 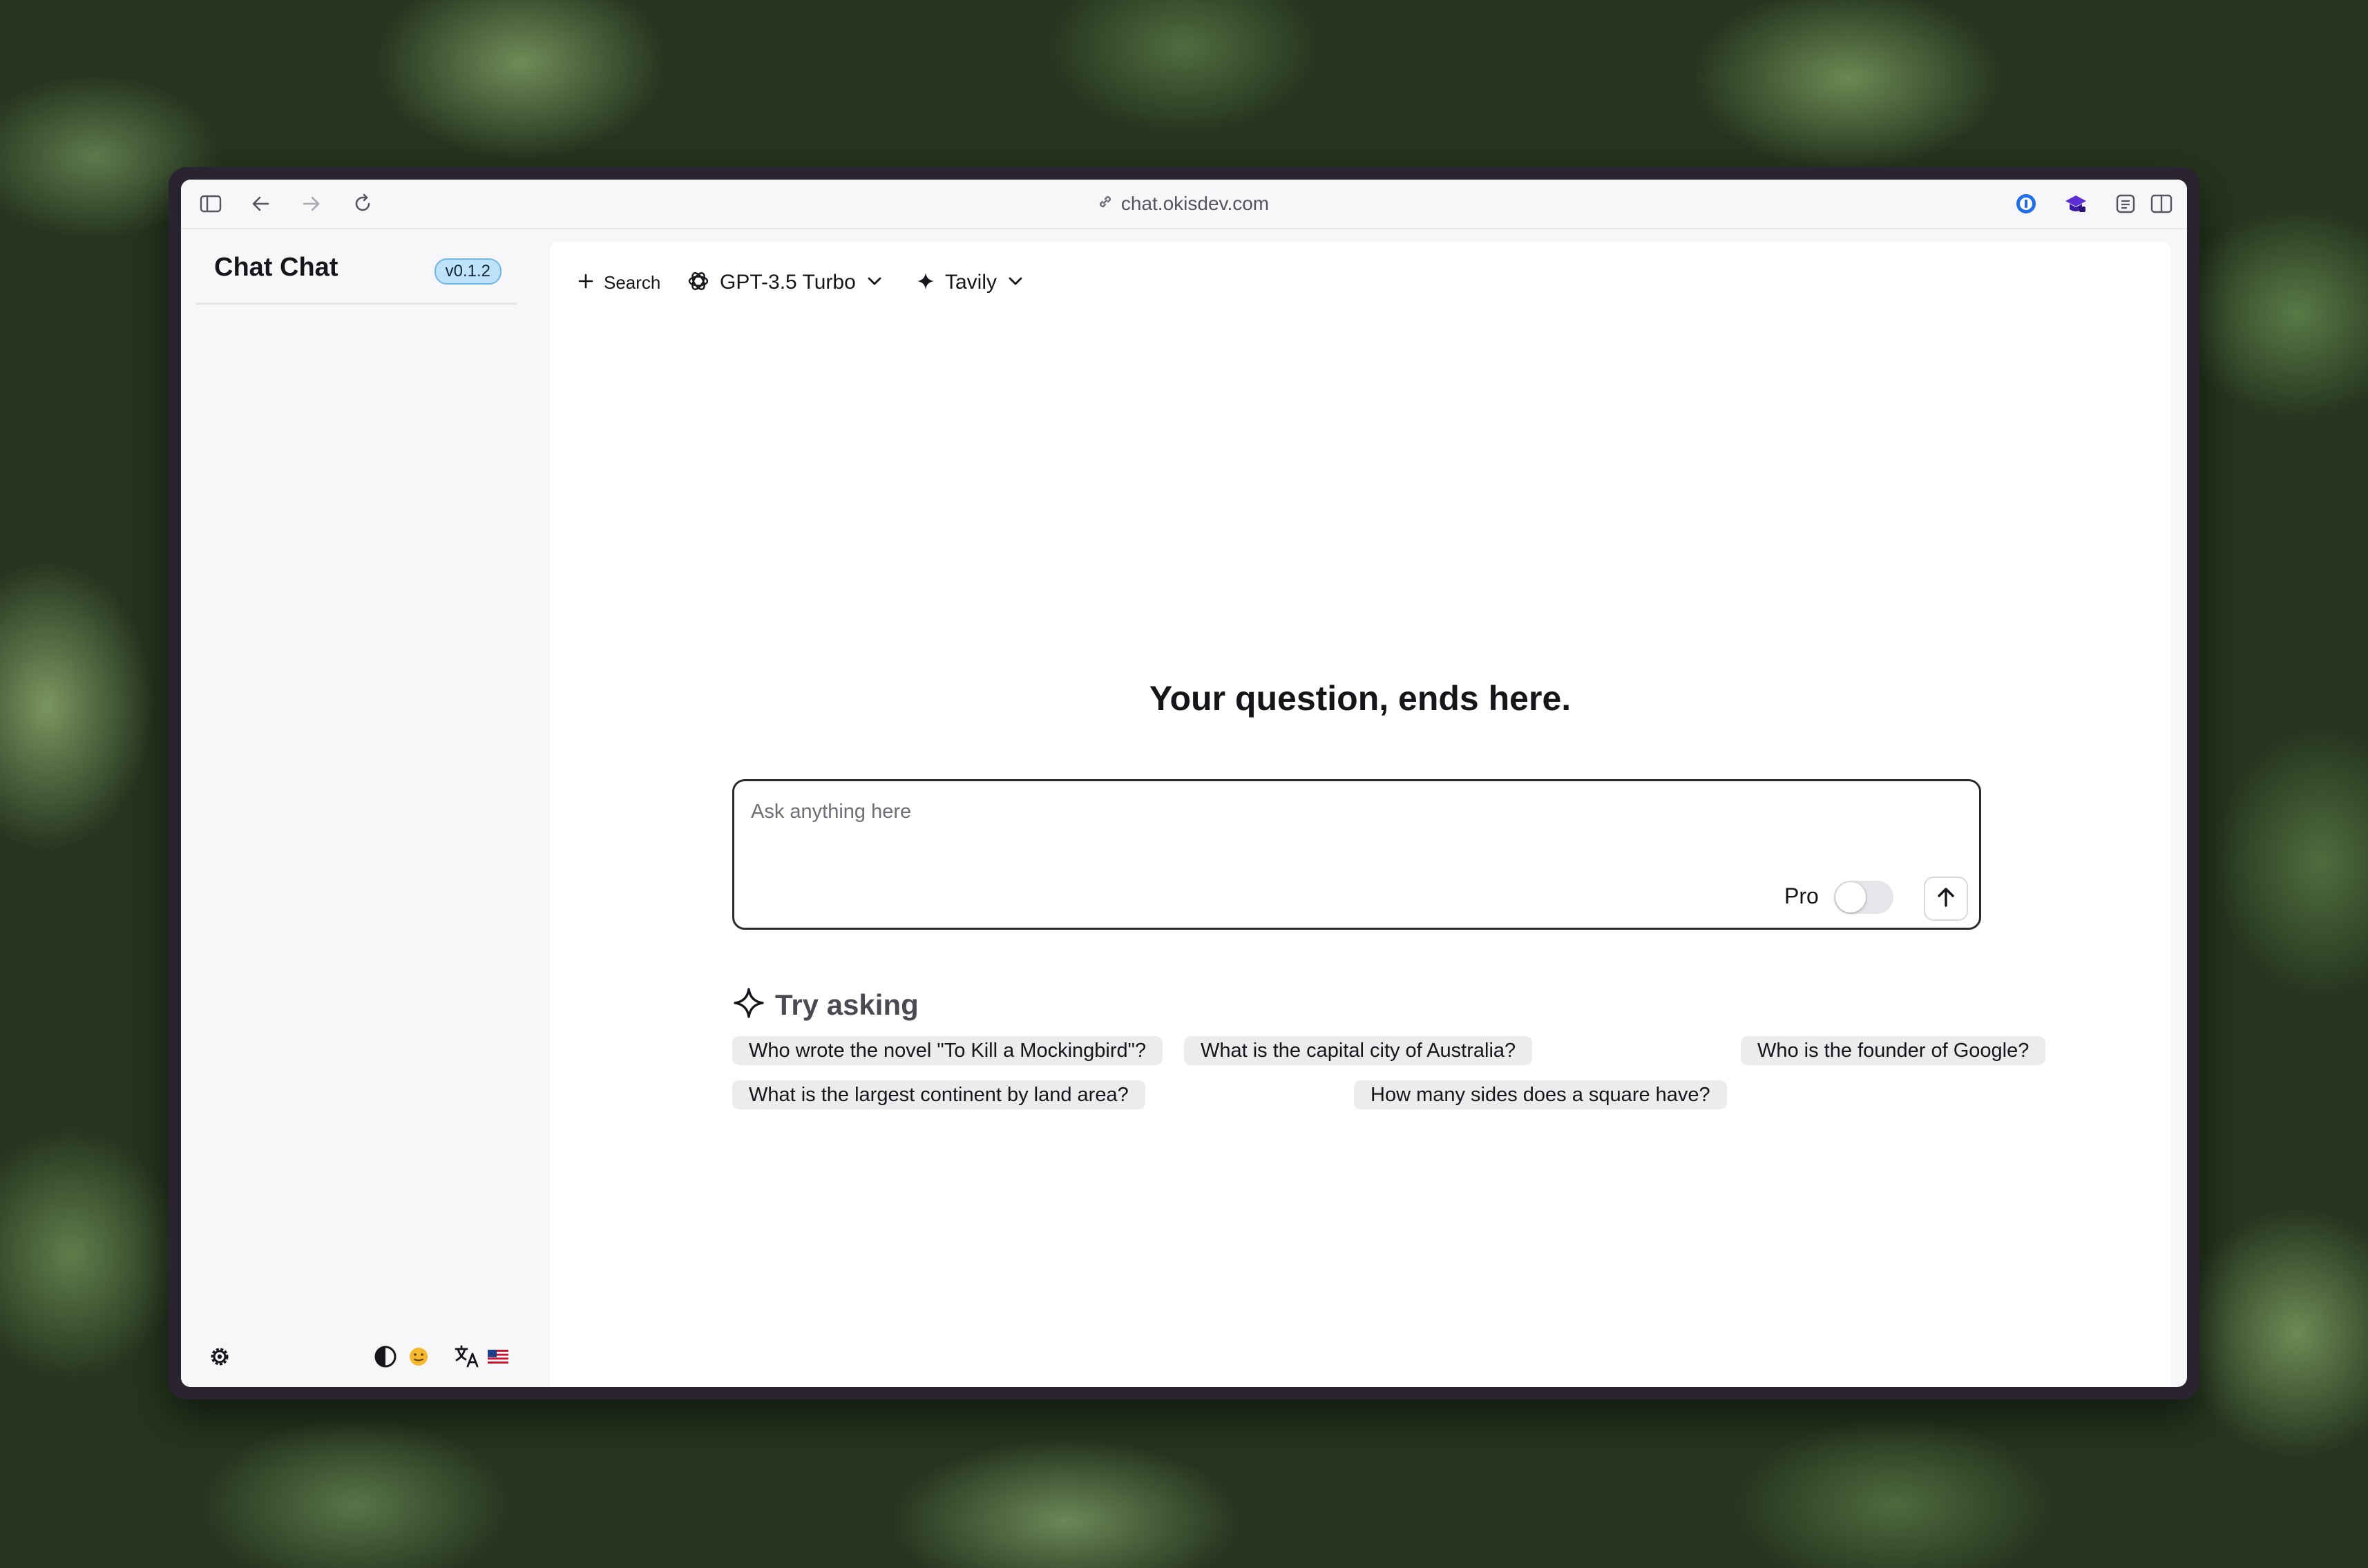 I want to click on split-view-icon, so click(x=2161, y=204).